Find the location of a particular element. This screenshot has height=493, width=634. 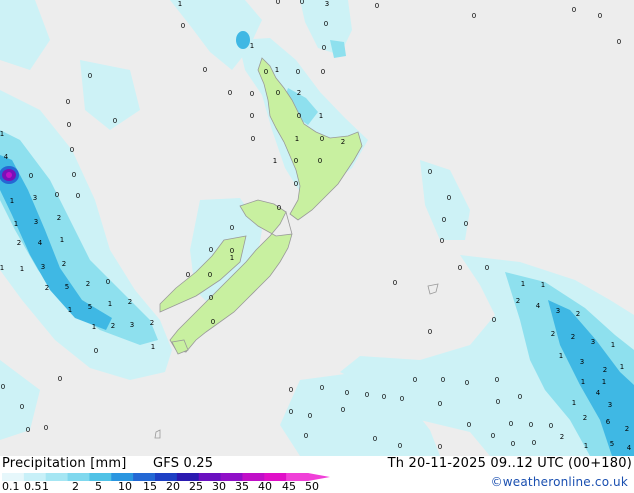

legend-tick-label: 25 is located at coordinates (196, 486).